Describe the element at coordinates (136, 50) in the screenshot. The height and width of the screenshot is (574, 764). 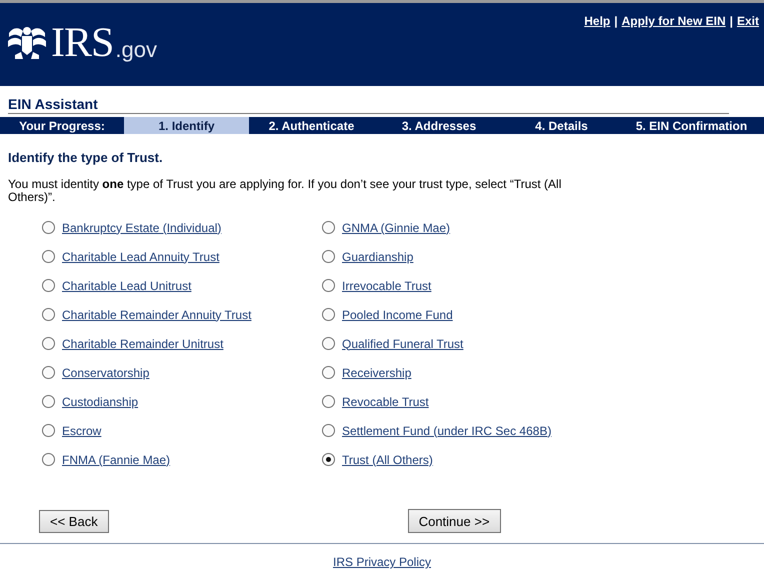
I see `logo-suffix: .gov` at that location.